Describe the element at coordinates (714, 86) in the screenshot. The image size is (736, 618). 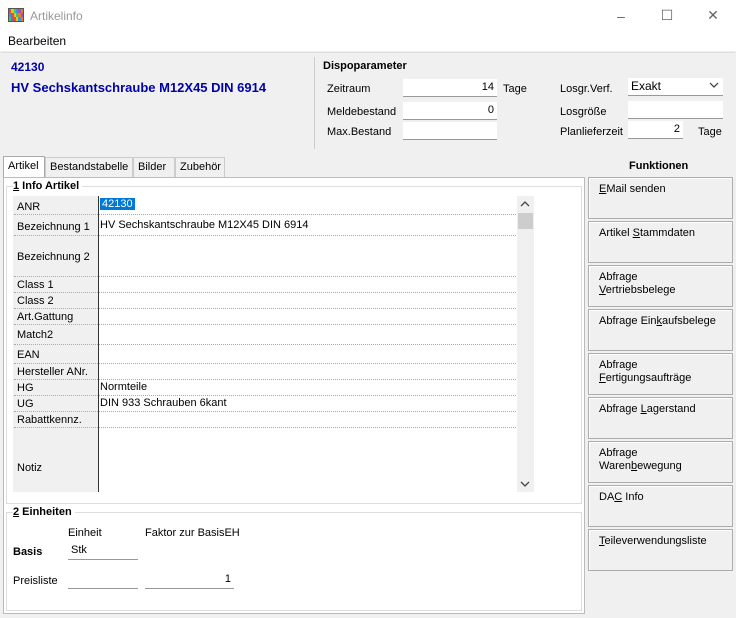
I see `chevron-down-icon` at that location.